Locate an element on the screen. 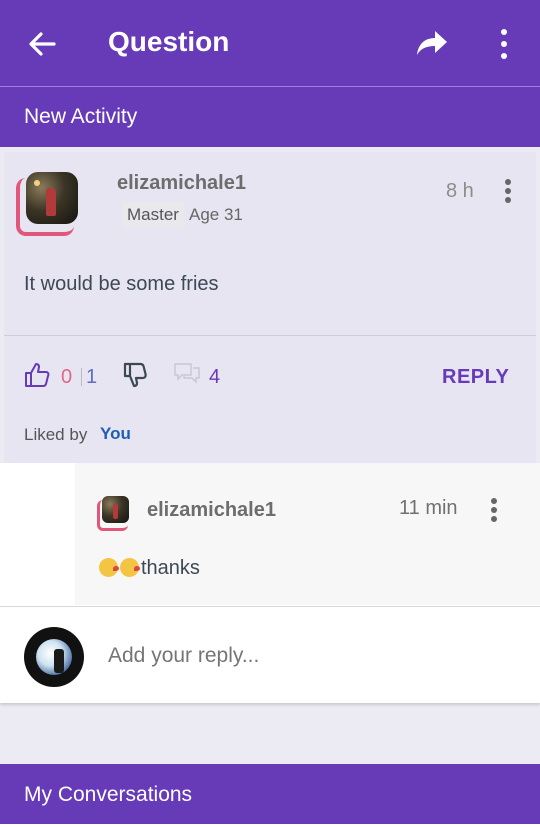 The width and height of the screenshot is (540, 827). age-label: Age 31 is located at coordinates (216, 214).